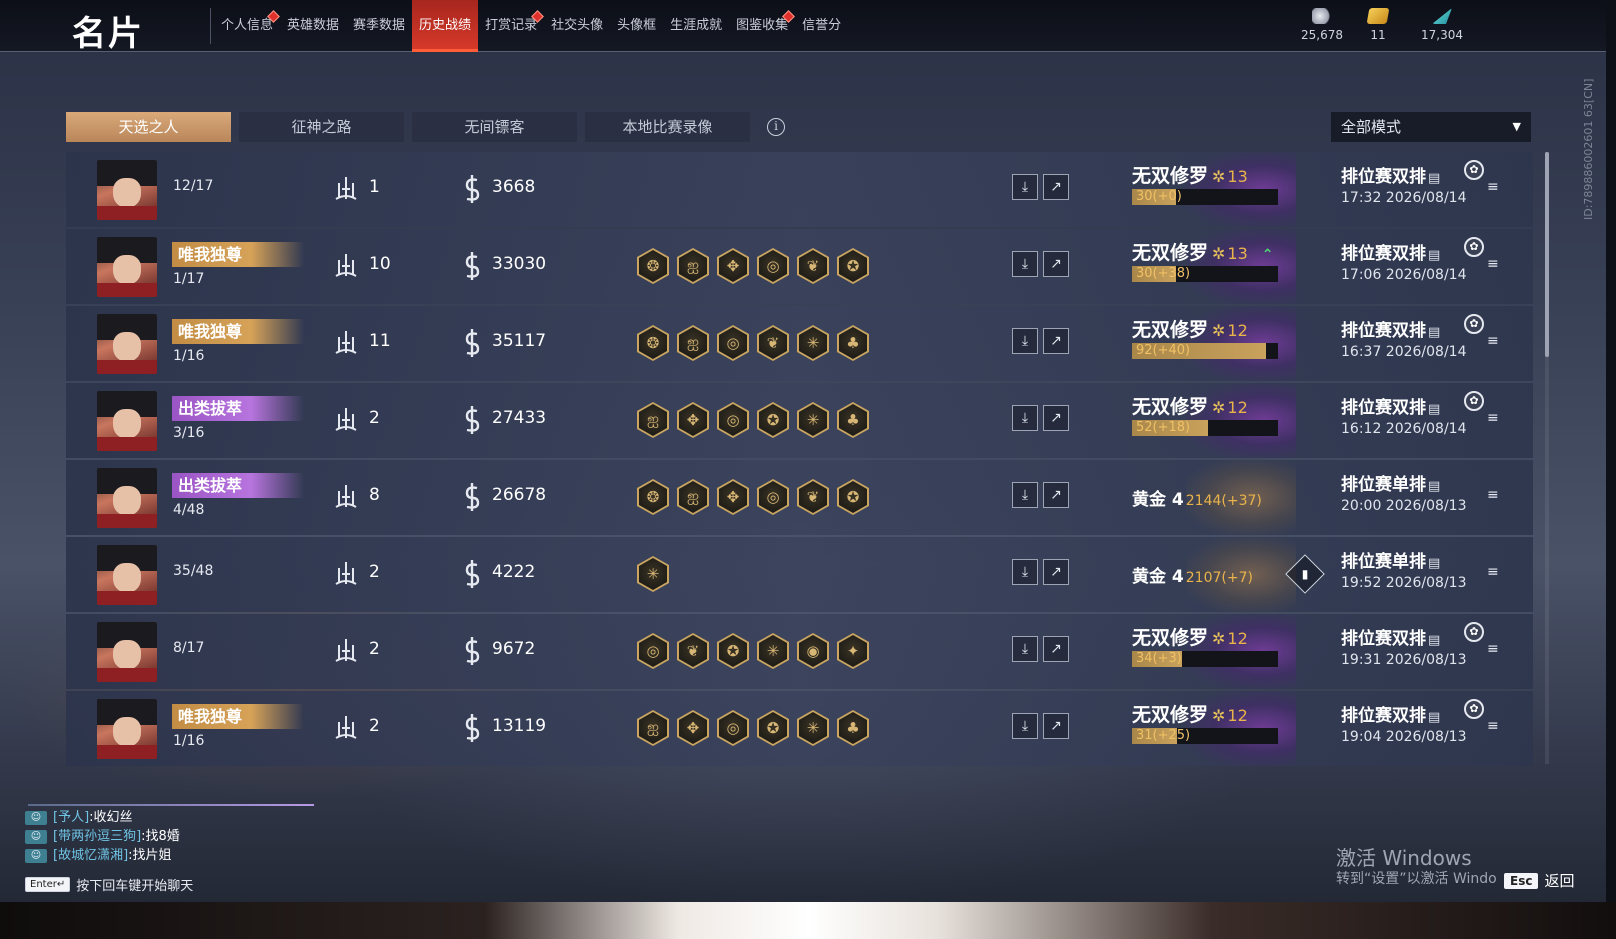  Describe the element at coordinates (1539, 880) in the screenshot. I see `back-button: Esc 返回` at that location.